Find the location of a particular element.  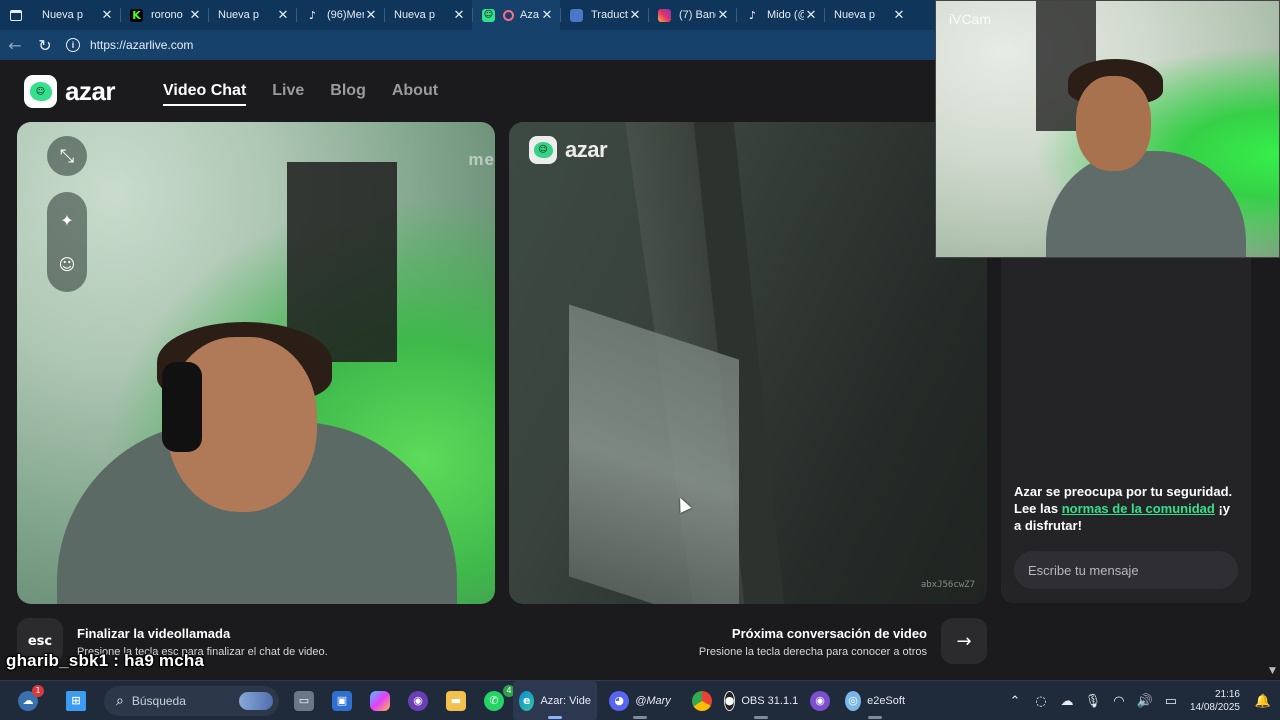

system-clock: 21:16 14/08/2025 is located at coordinates (1215, 701).